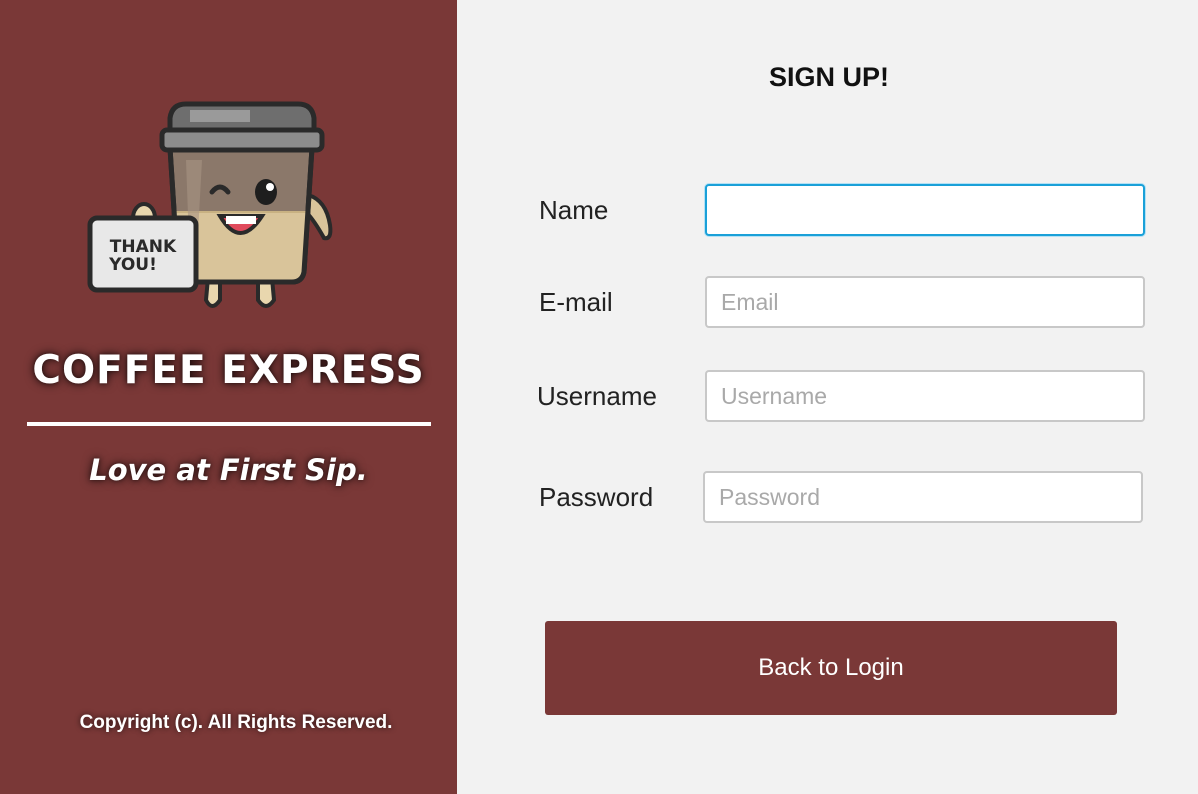 This screenshot has width=1198, height=794. What do you see at coordinates (132, 265) in the screenshot?
I see `mascot-sign-line-2: YOU!` at bounding box center [132, 265].